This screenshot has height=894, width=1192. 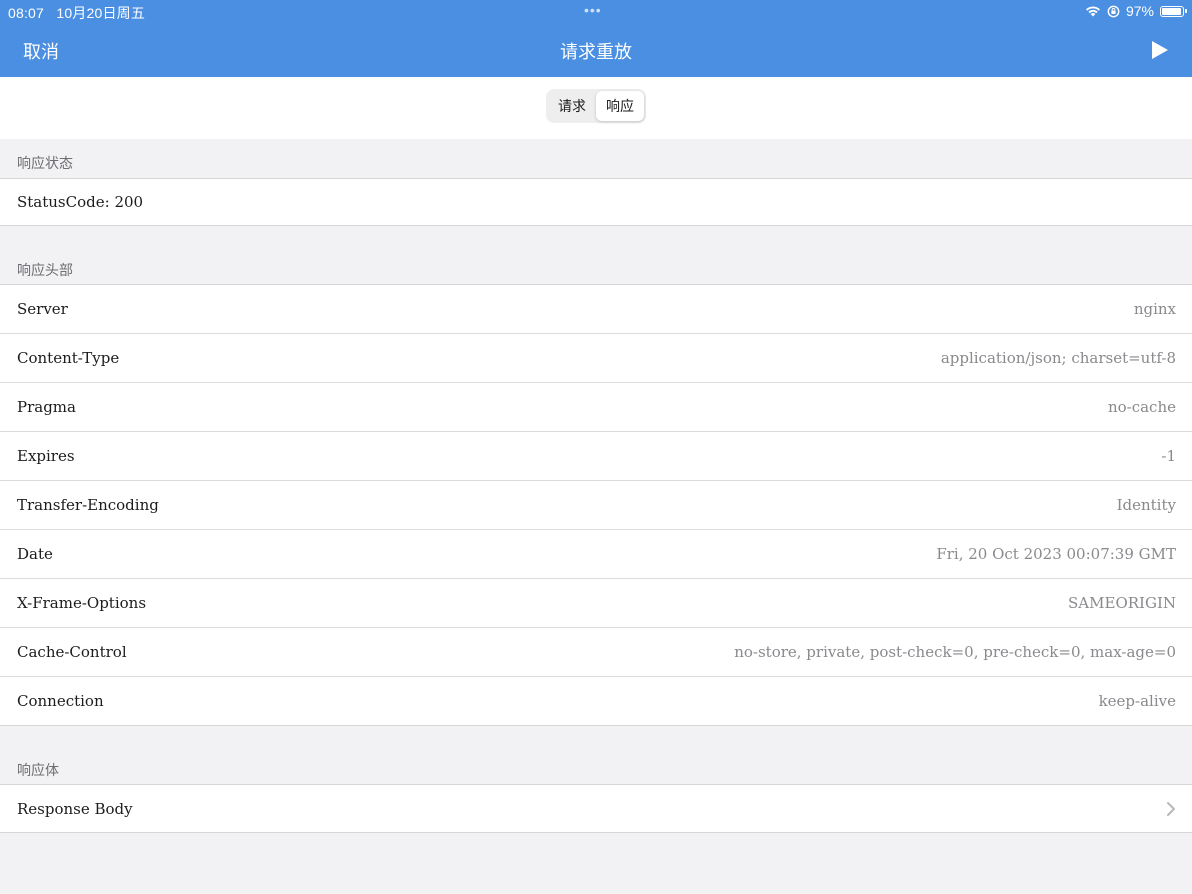 What do you see at coordinates (596, 554) in the screenshot?
I see `header-row: Date Fri, 20 Oct 2023 00:07:39 GMT` at bounding box center [596, 554].